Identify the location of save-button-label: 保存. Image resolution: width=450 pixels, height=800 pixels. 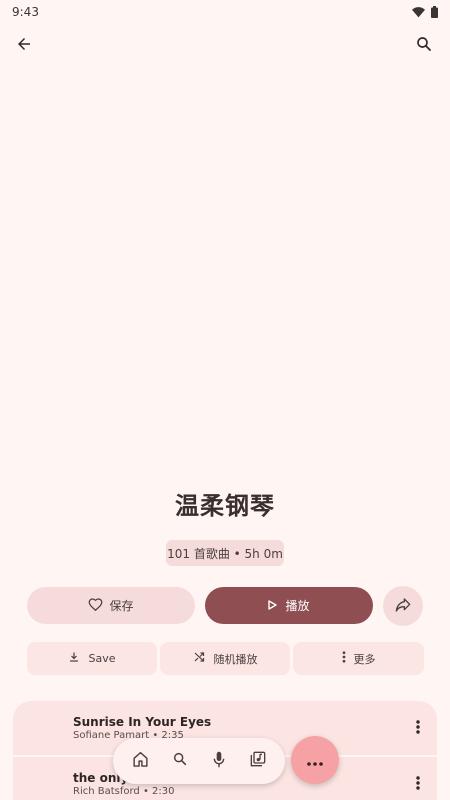
(121, 606).